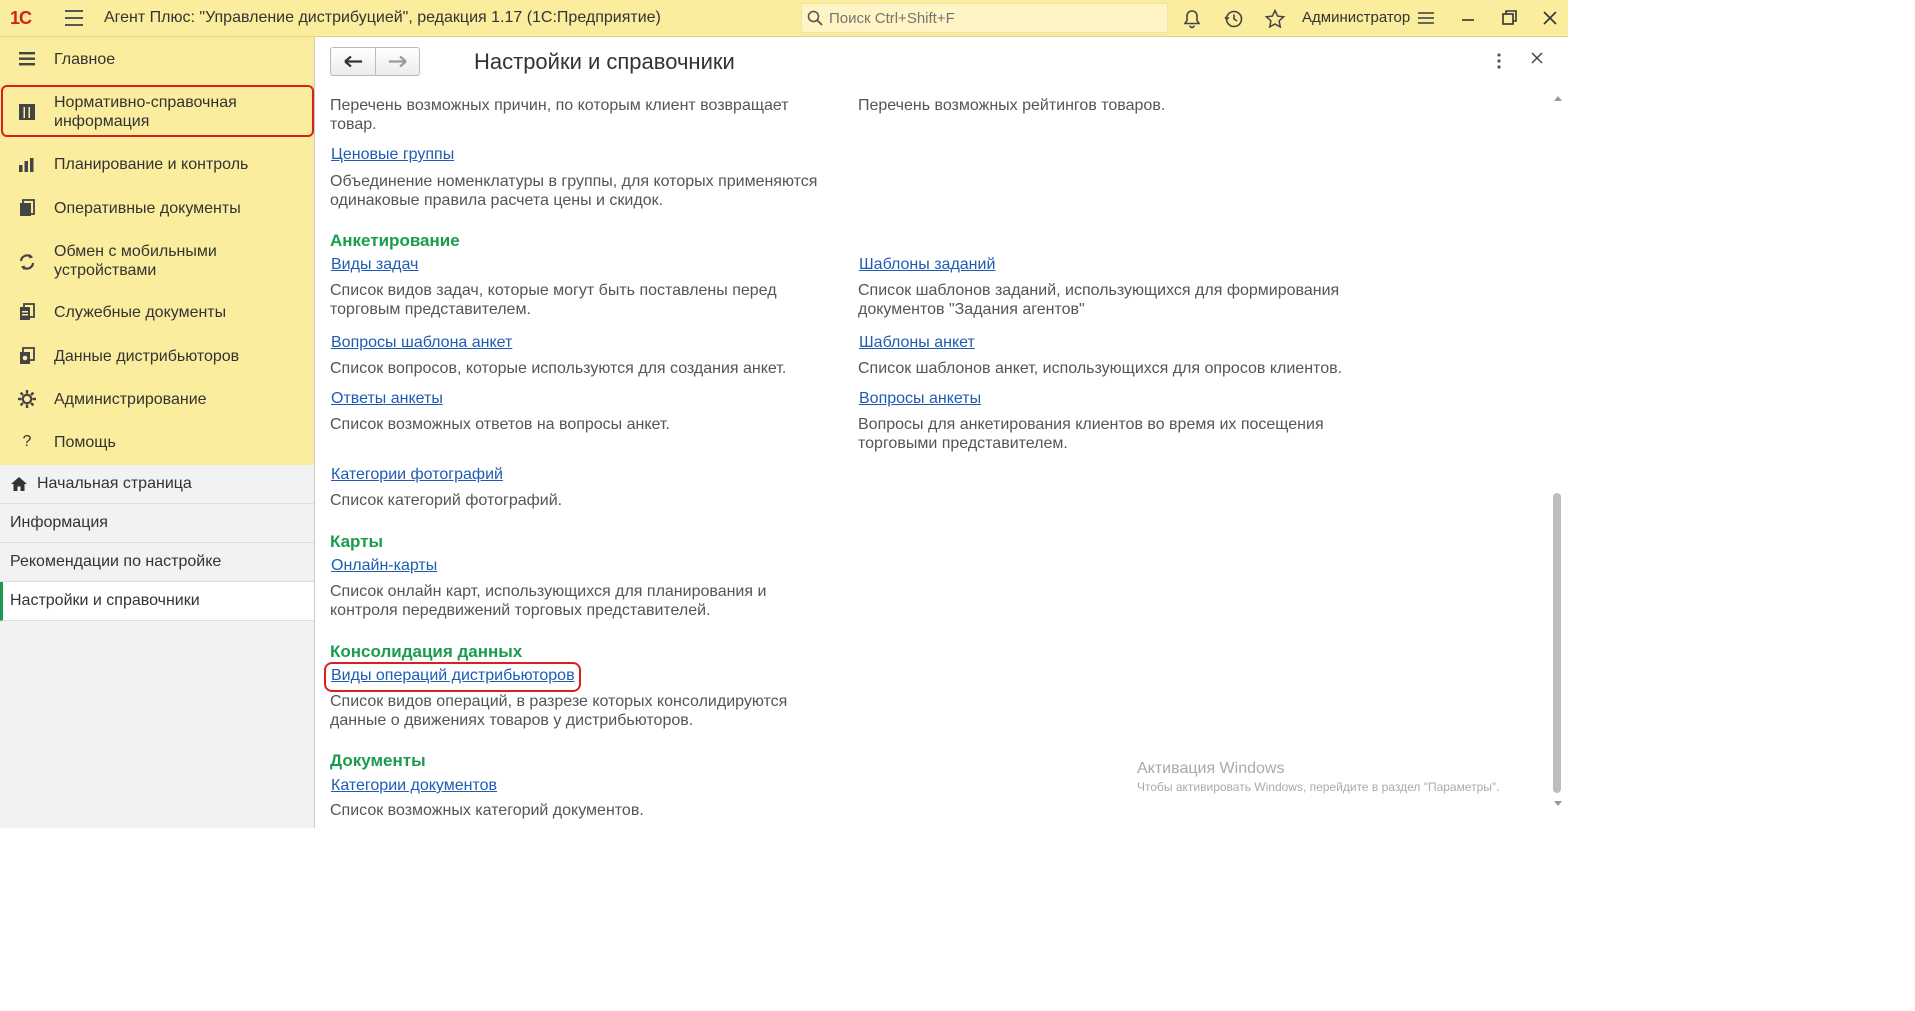  Describe the element at coordinates (105, 600) in the screenshot. I see `open-page-label: Настройки и справочники` at that location.